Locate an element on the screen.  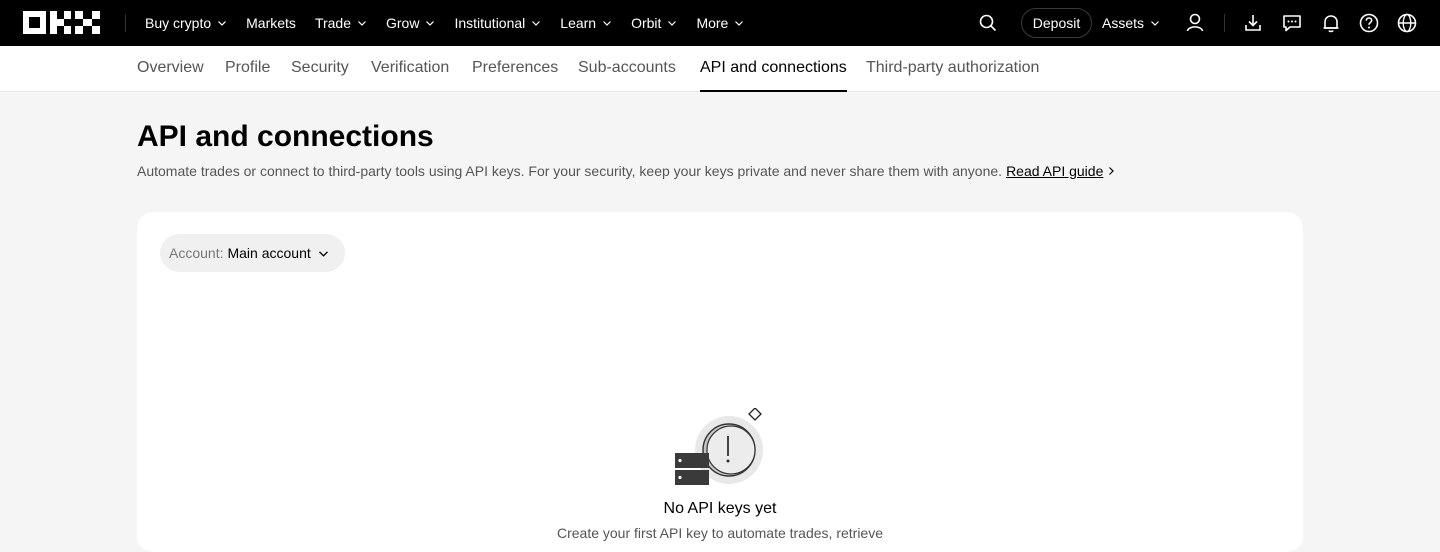
nav-buy-crypto: Buy crypto is located at coordinates (186, 23).